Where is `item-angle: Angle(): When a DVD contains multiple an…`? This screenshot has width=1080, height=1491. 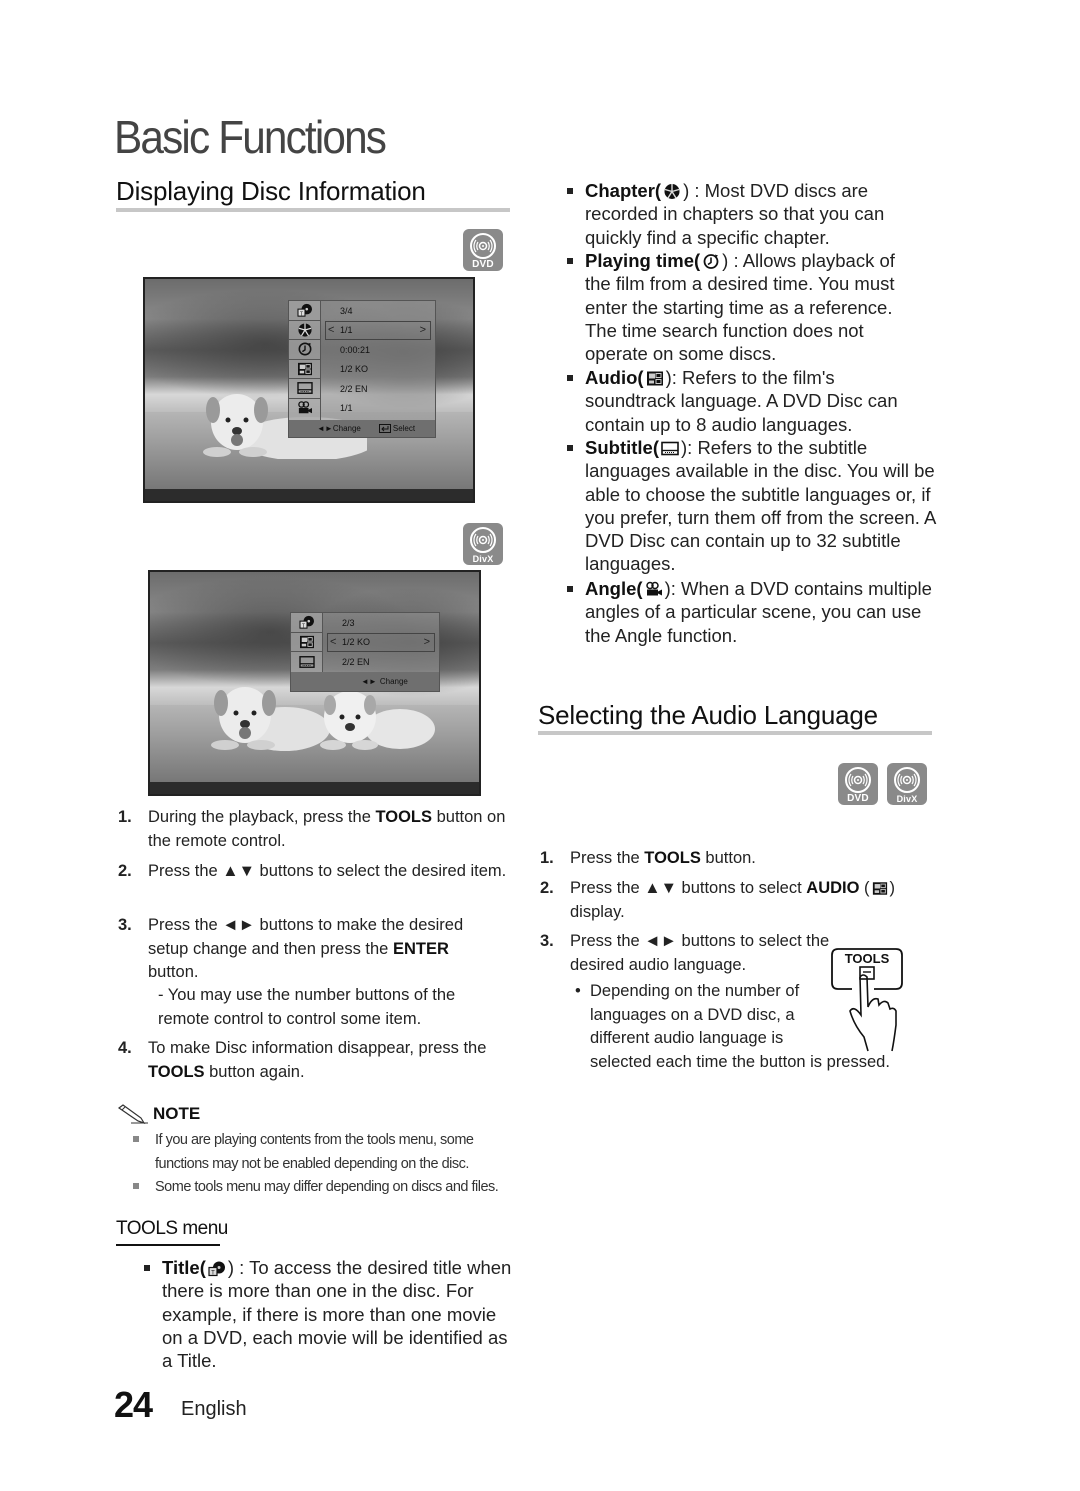
item-angle: Angle(): When a DVD contains multiple an… is located at coordinates (752, 612).